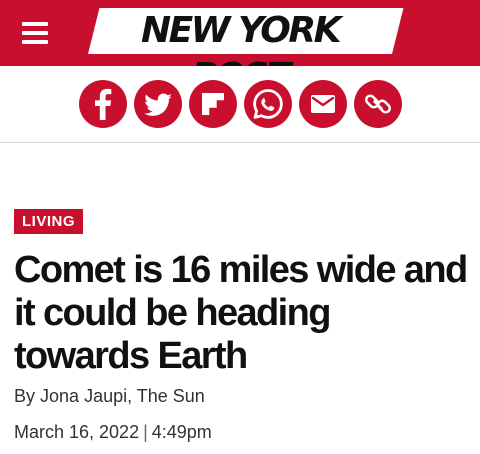 The image size is (480, 454). I want to click on whatsapp-share-button, so click(268, 104).